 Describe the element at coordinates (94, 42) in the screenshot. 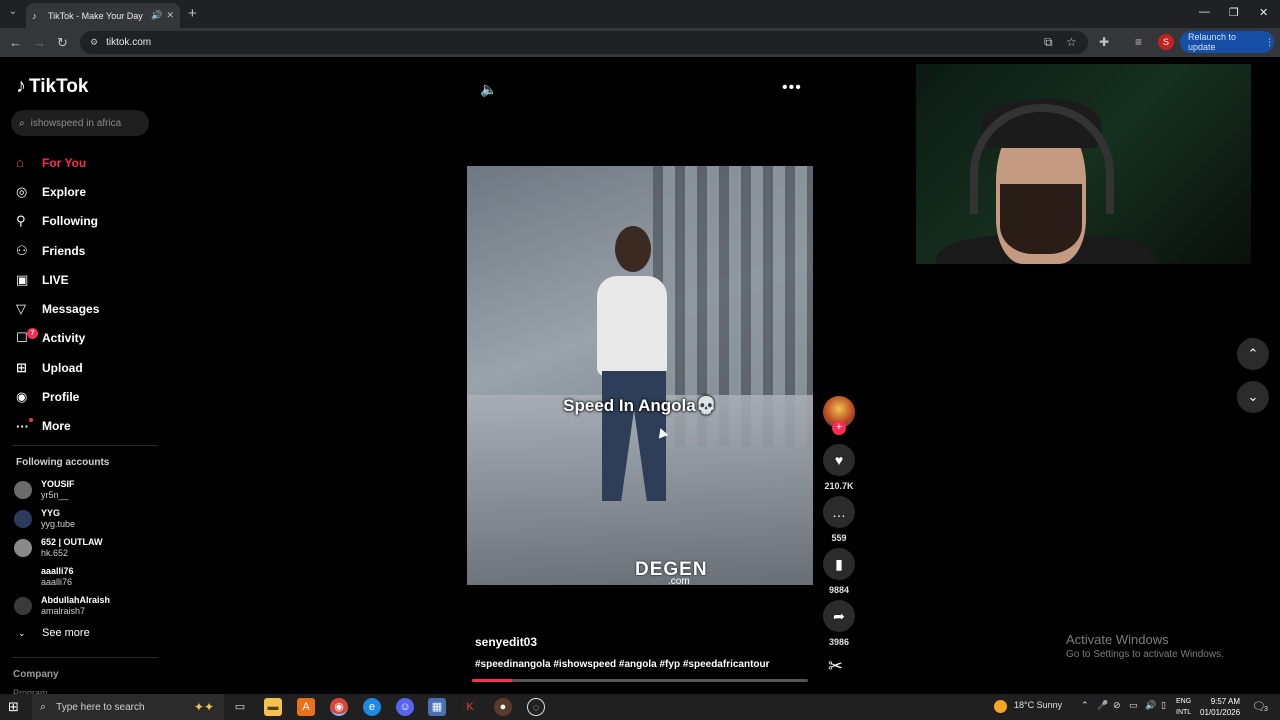

I see `site-info-icon: ⚙` at that location.